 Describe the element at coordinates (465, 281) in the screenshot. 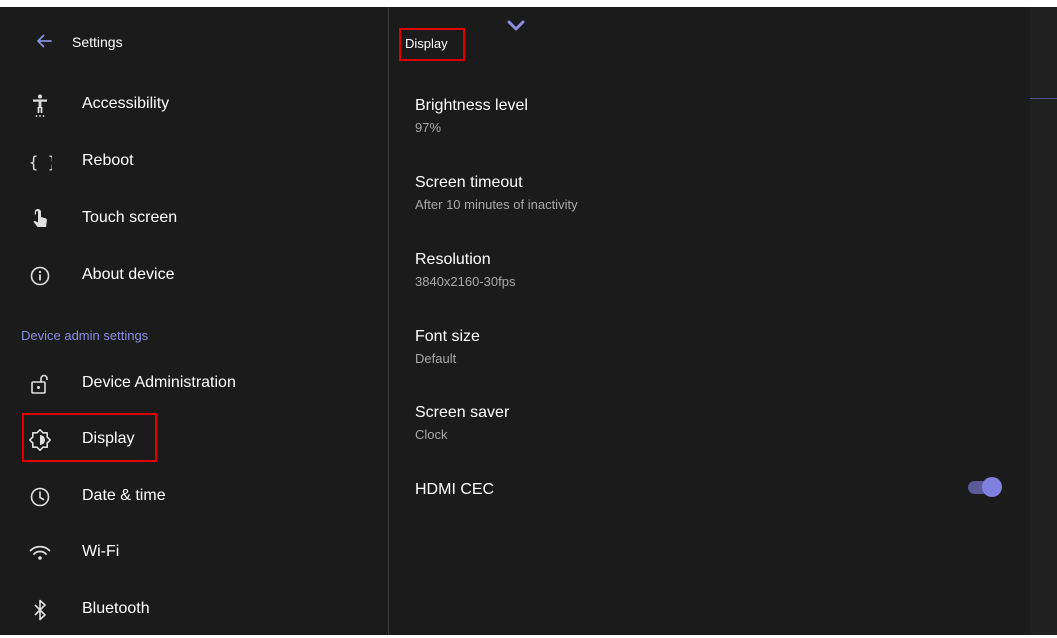

I see `setting-value: 3840x2160-30fps` at that location.